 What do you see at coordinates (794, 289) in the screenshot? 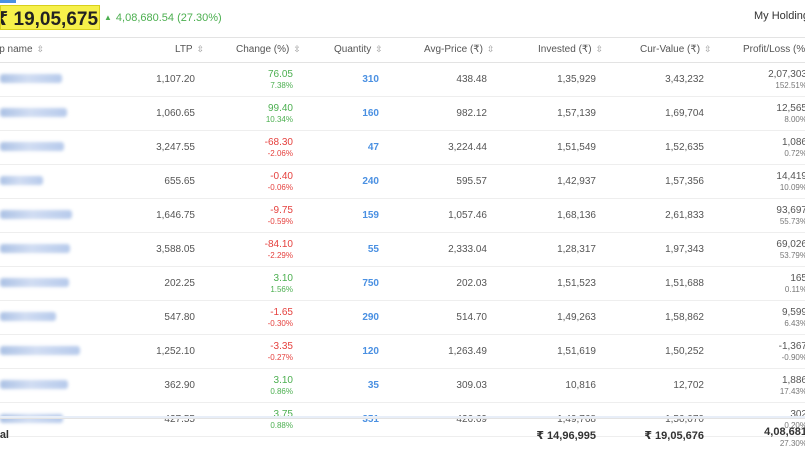
I see `profit-loss-percent: 0.11%` at bounding box center [794, 289].